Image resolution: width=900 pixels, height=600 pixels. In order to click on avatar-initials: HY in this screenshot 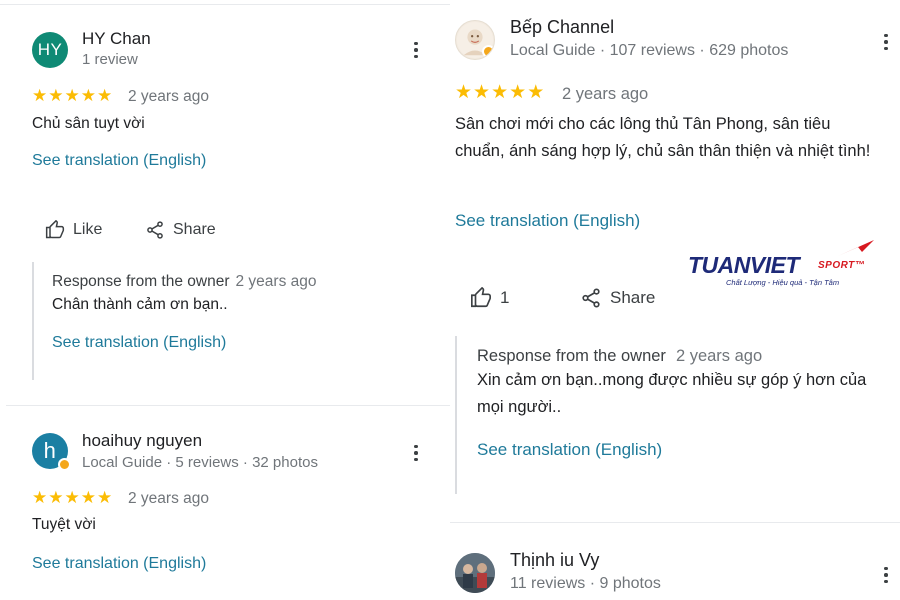, I will do `click(50, 49)`.